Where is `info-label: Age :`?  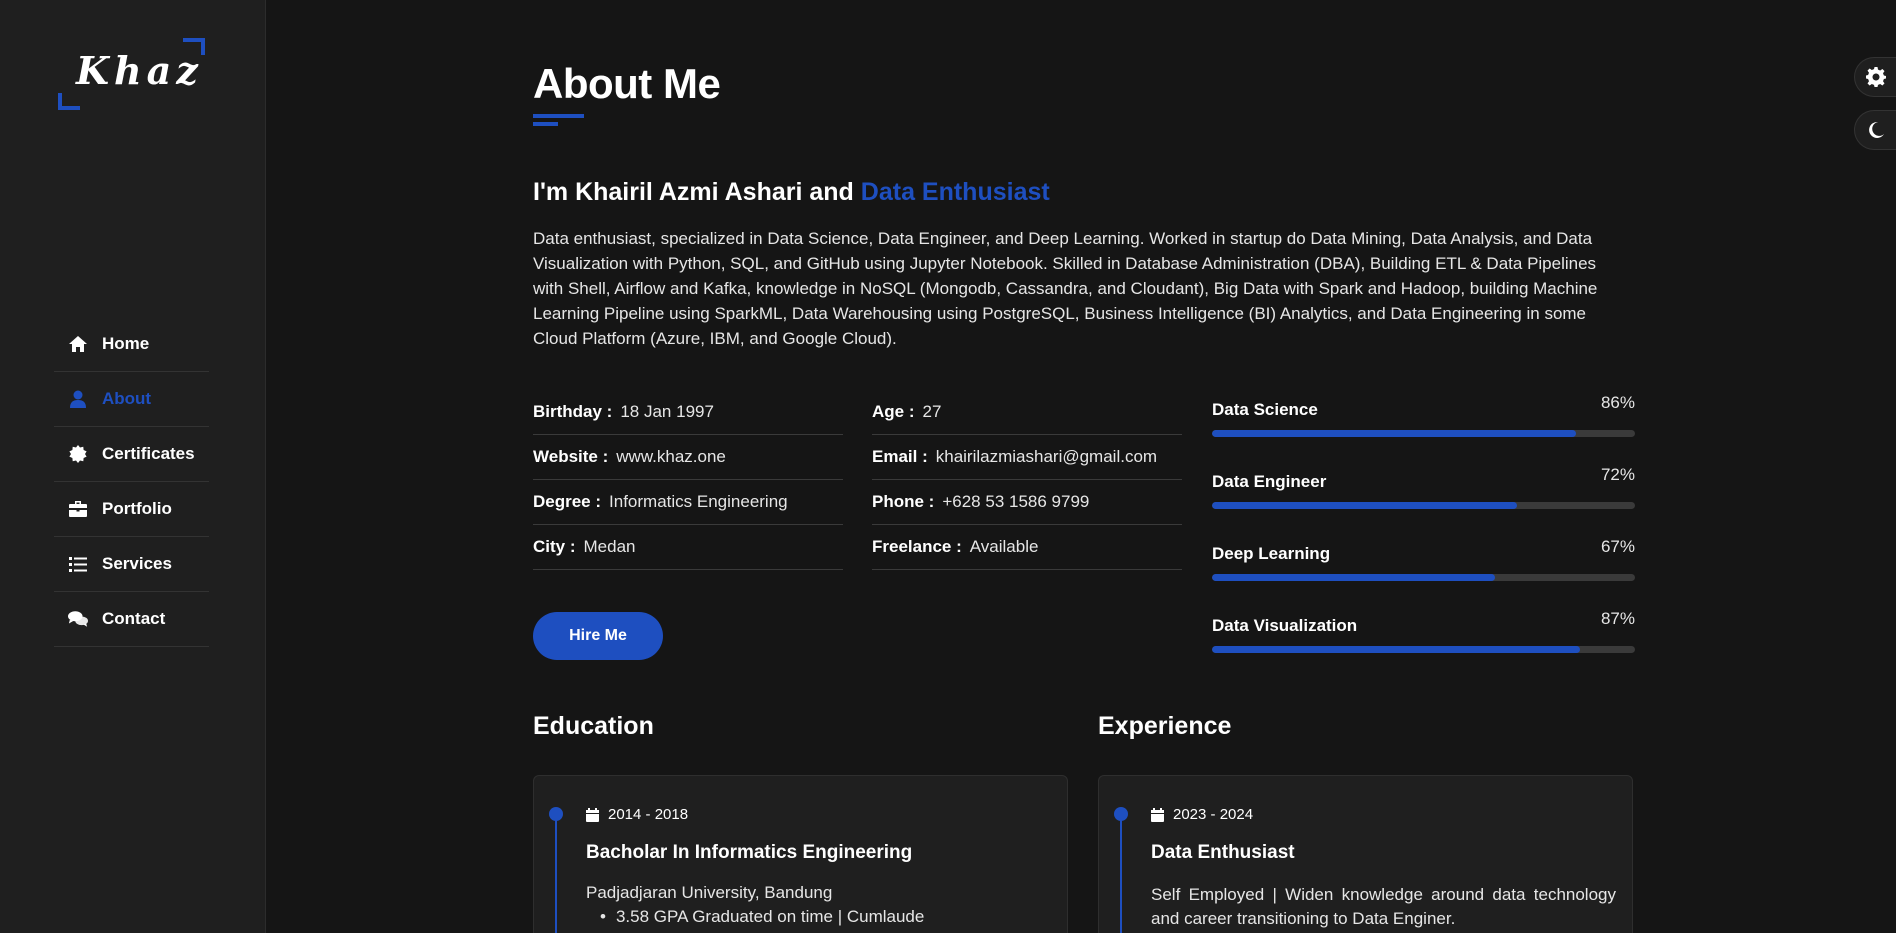
info-label: Age : is located at coordinates (893, 411).